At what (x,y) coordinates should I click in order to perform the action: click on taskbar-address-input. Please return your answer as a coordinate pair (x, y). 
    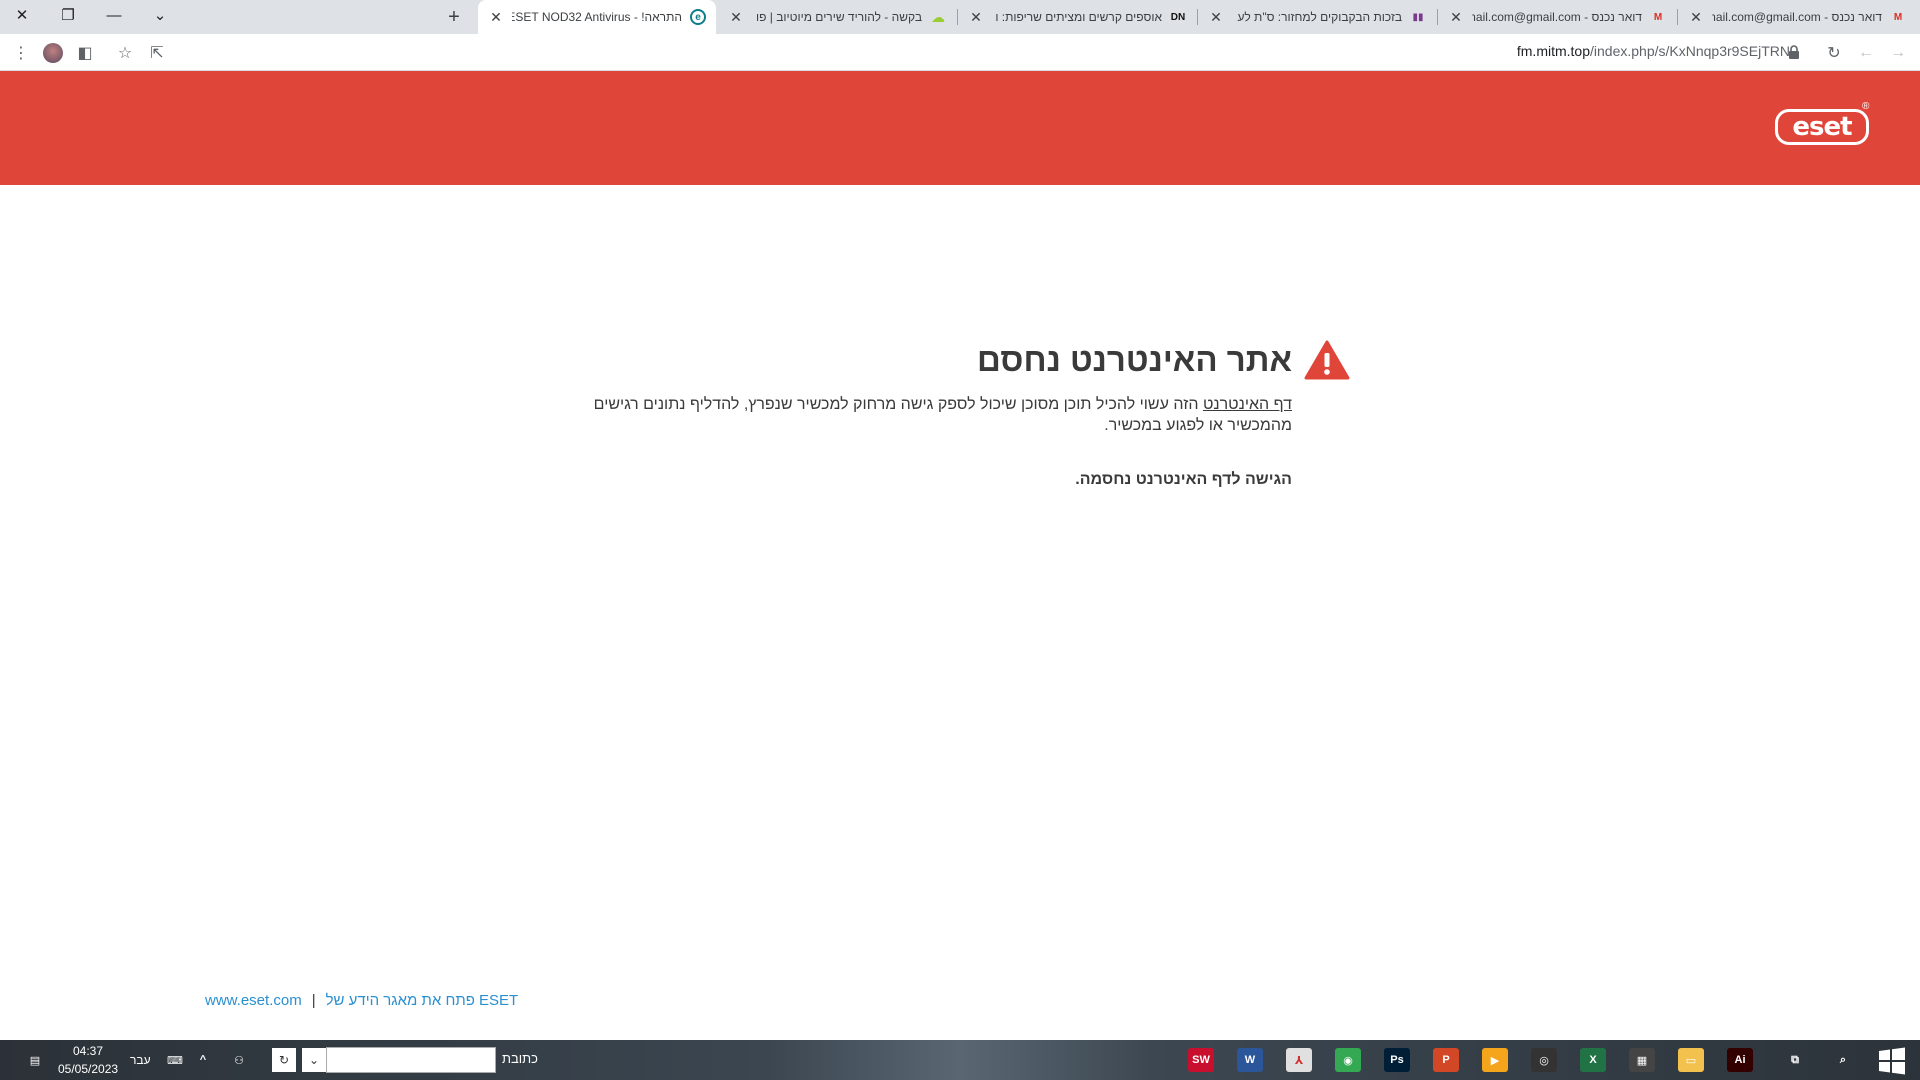
    Looking at the image, I should click on (411, 1060).